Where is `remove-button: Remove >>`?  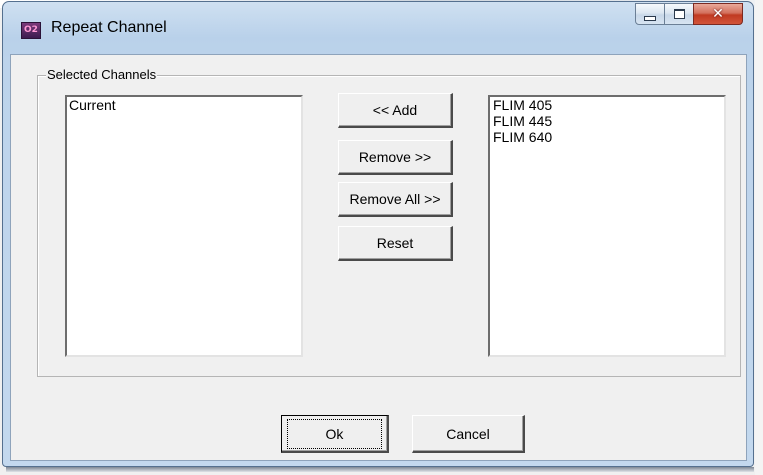
remove-button: Remove >> is located at coordinates (395, 157).